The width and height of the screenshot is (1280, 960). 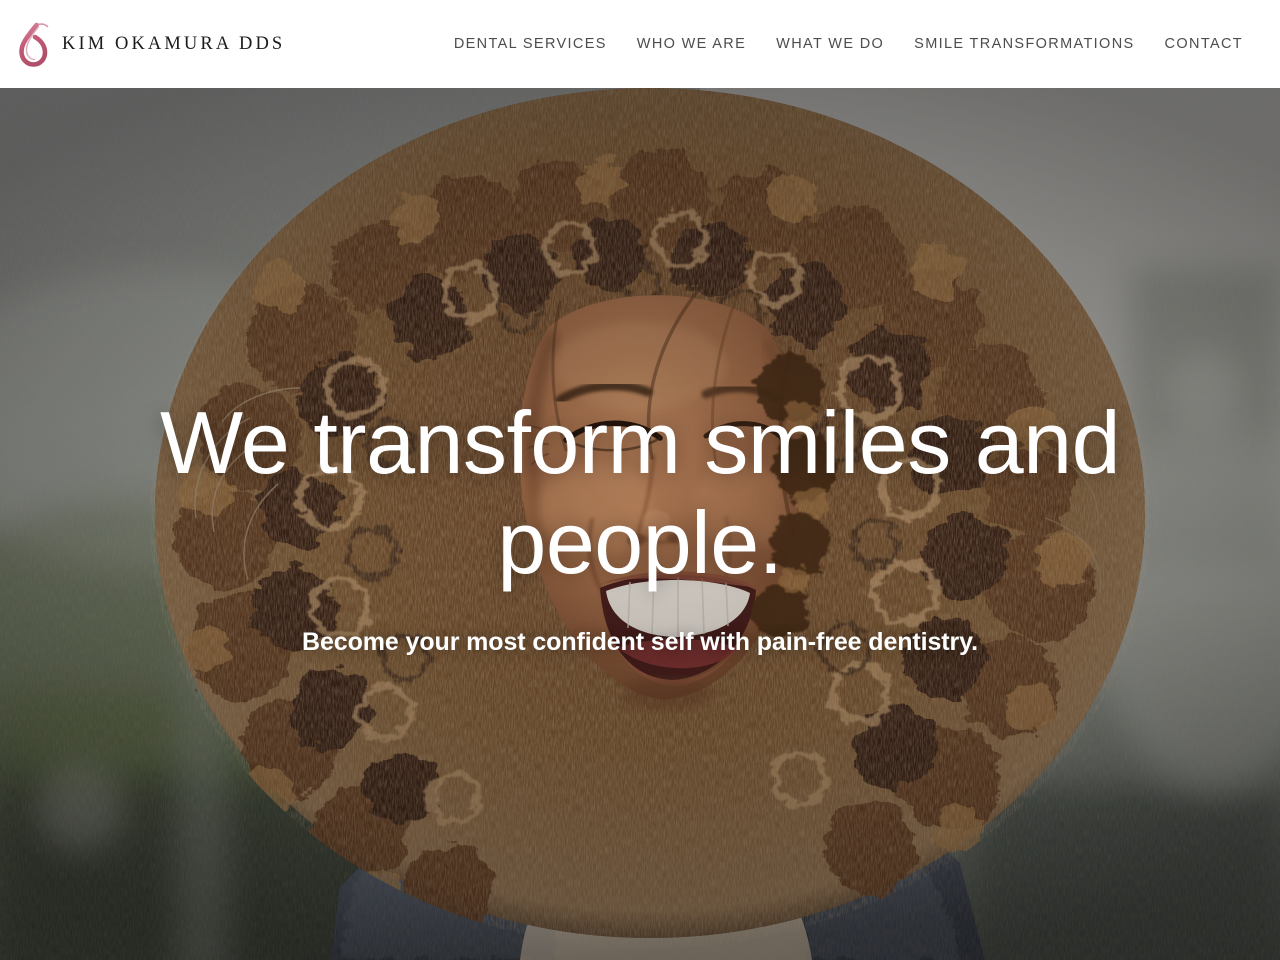 I want to click on brand-logo-link: KIM OKAMURA DDS, so click(x=148, y=44).